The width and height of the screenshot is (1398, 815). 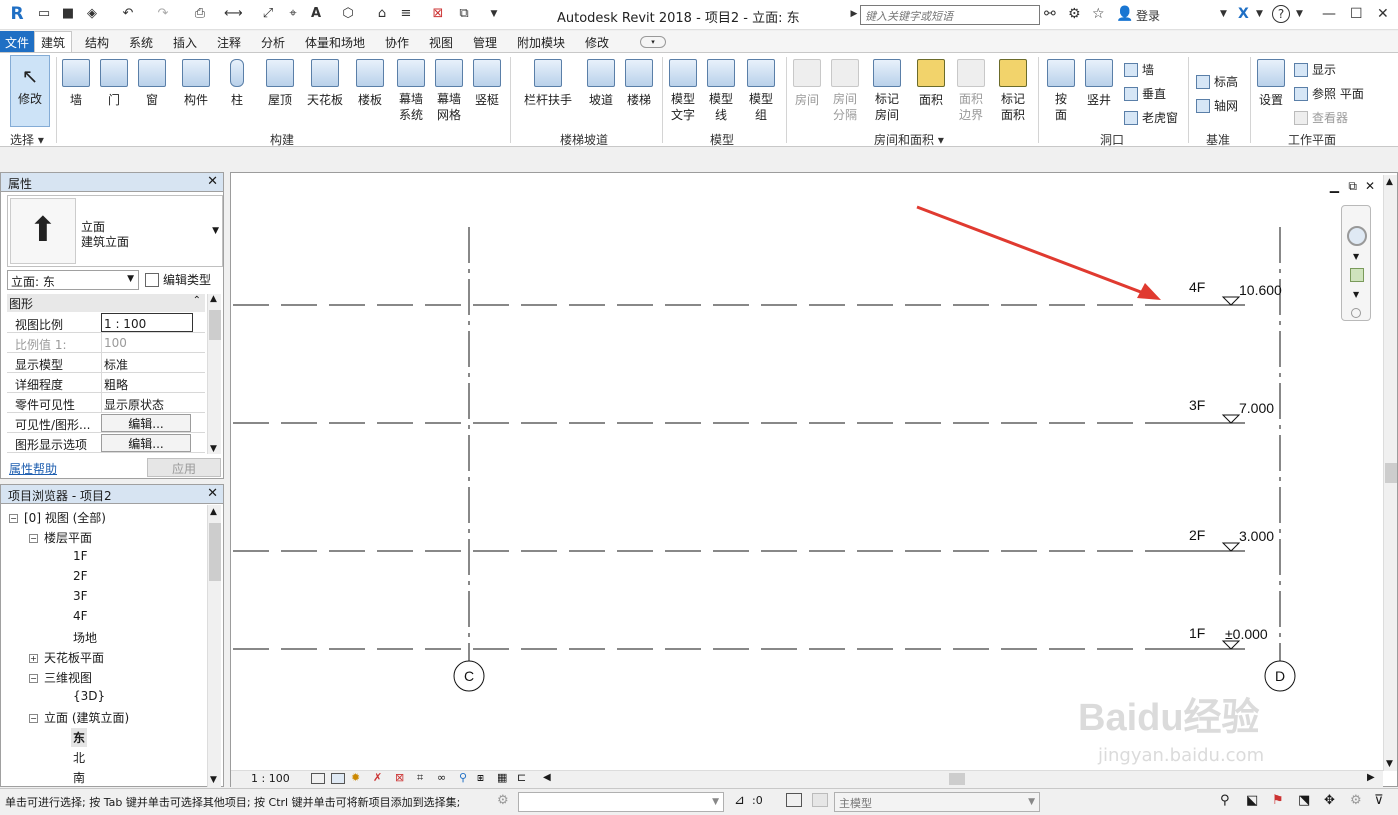 I want to click on tab-massing: 体量和场地, so click(x=335, y=42).